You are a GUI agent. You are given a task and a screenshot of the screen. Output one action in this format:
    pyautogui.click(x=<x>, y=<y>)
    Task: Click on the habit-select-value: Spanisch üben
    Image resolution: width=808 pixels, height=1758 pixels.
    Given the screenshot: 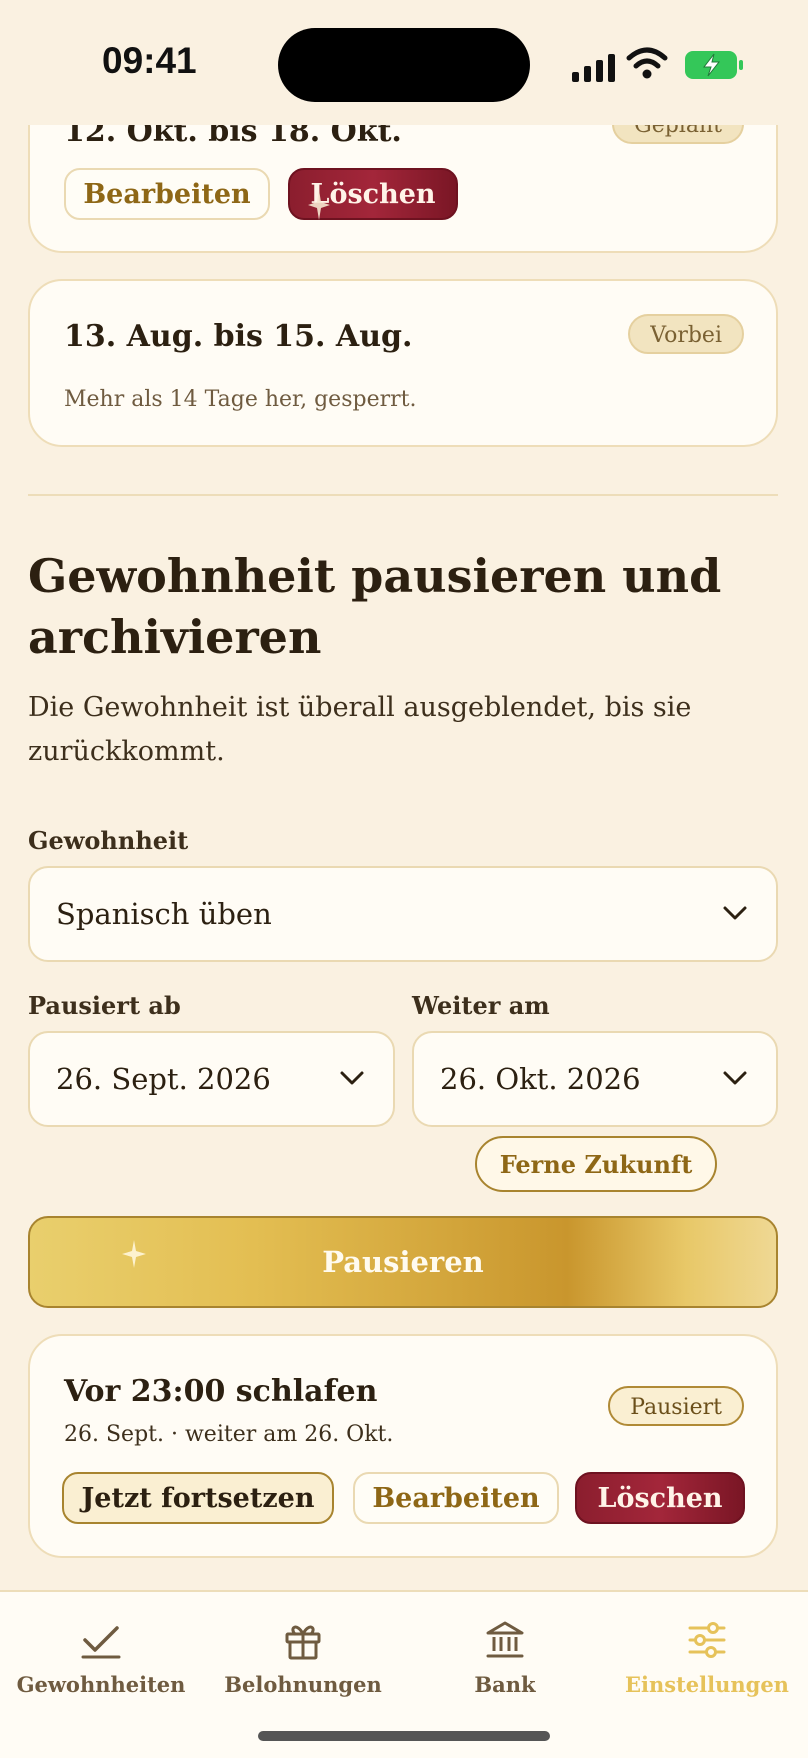 What is the action you would take?
    pyautogui.click(x=164, y=914)
    